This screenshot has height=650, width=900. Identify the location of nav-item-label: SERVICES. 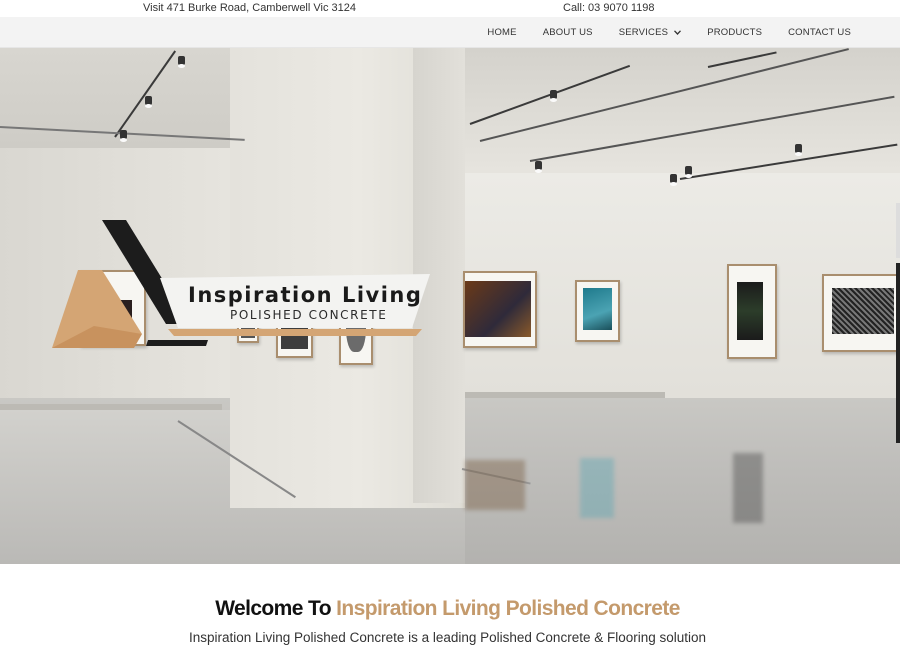
(643, 32).